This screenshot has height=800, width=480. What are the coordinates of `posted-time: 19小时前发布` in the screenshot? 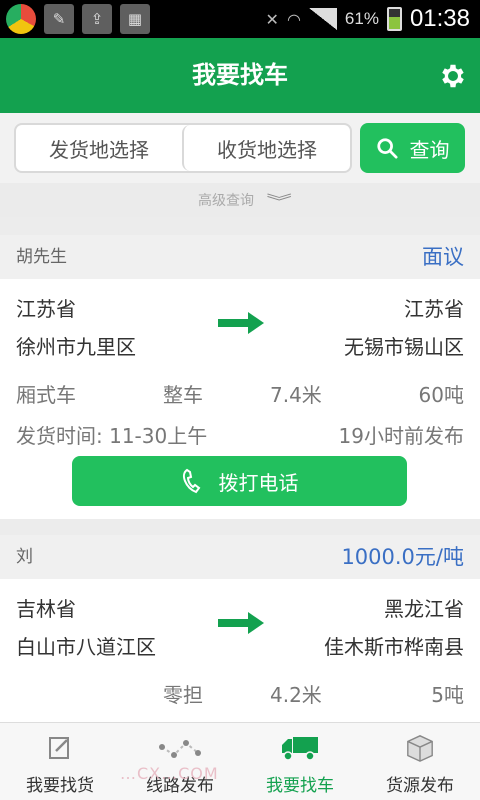 It's located at (401, 436).